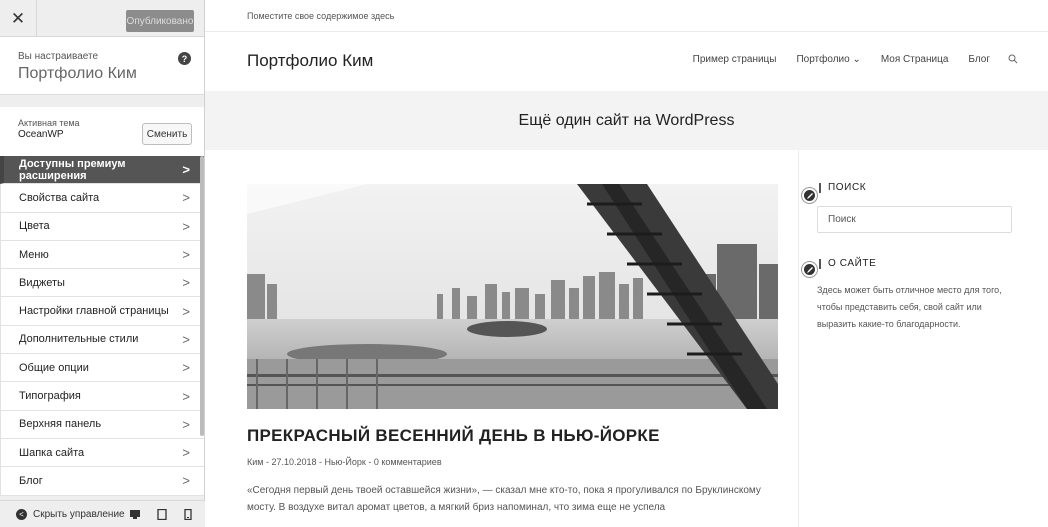 Image resolution: width=1048 pixels, height=527 pixels. Describe the element at coordinates (184, 58) in the screenshot. I see `help-icon: ?` at that location.